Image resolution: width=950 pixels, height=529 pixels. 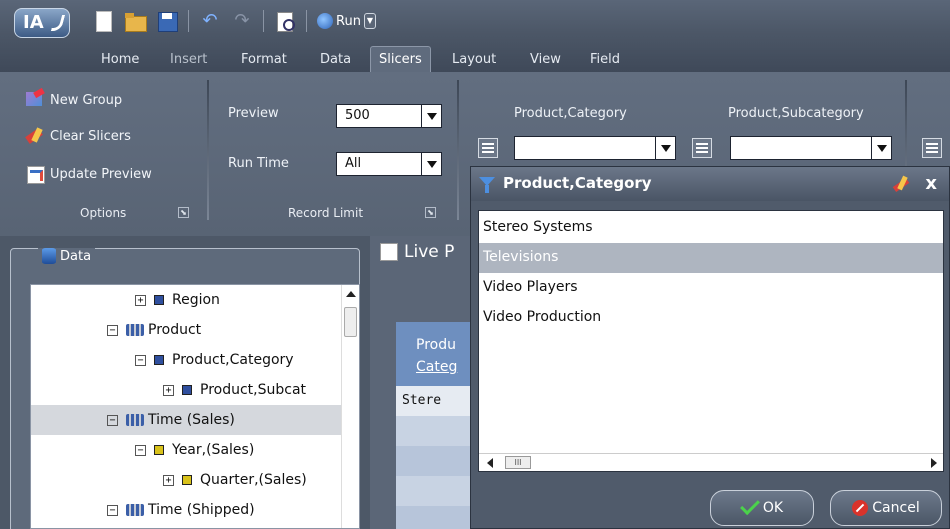 I want to click on preview-label: Preview, so click(x=253, y=113).